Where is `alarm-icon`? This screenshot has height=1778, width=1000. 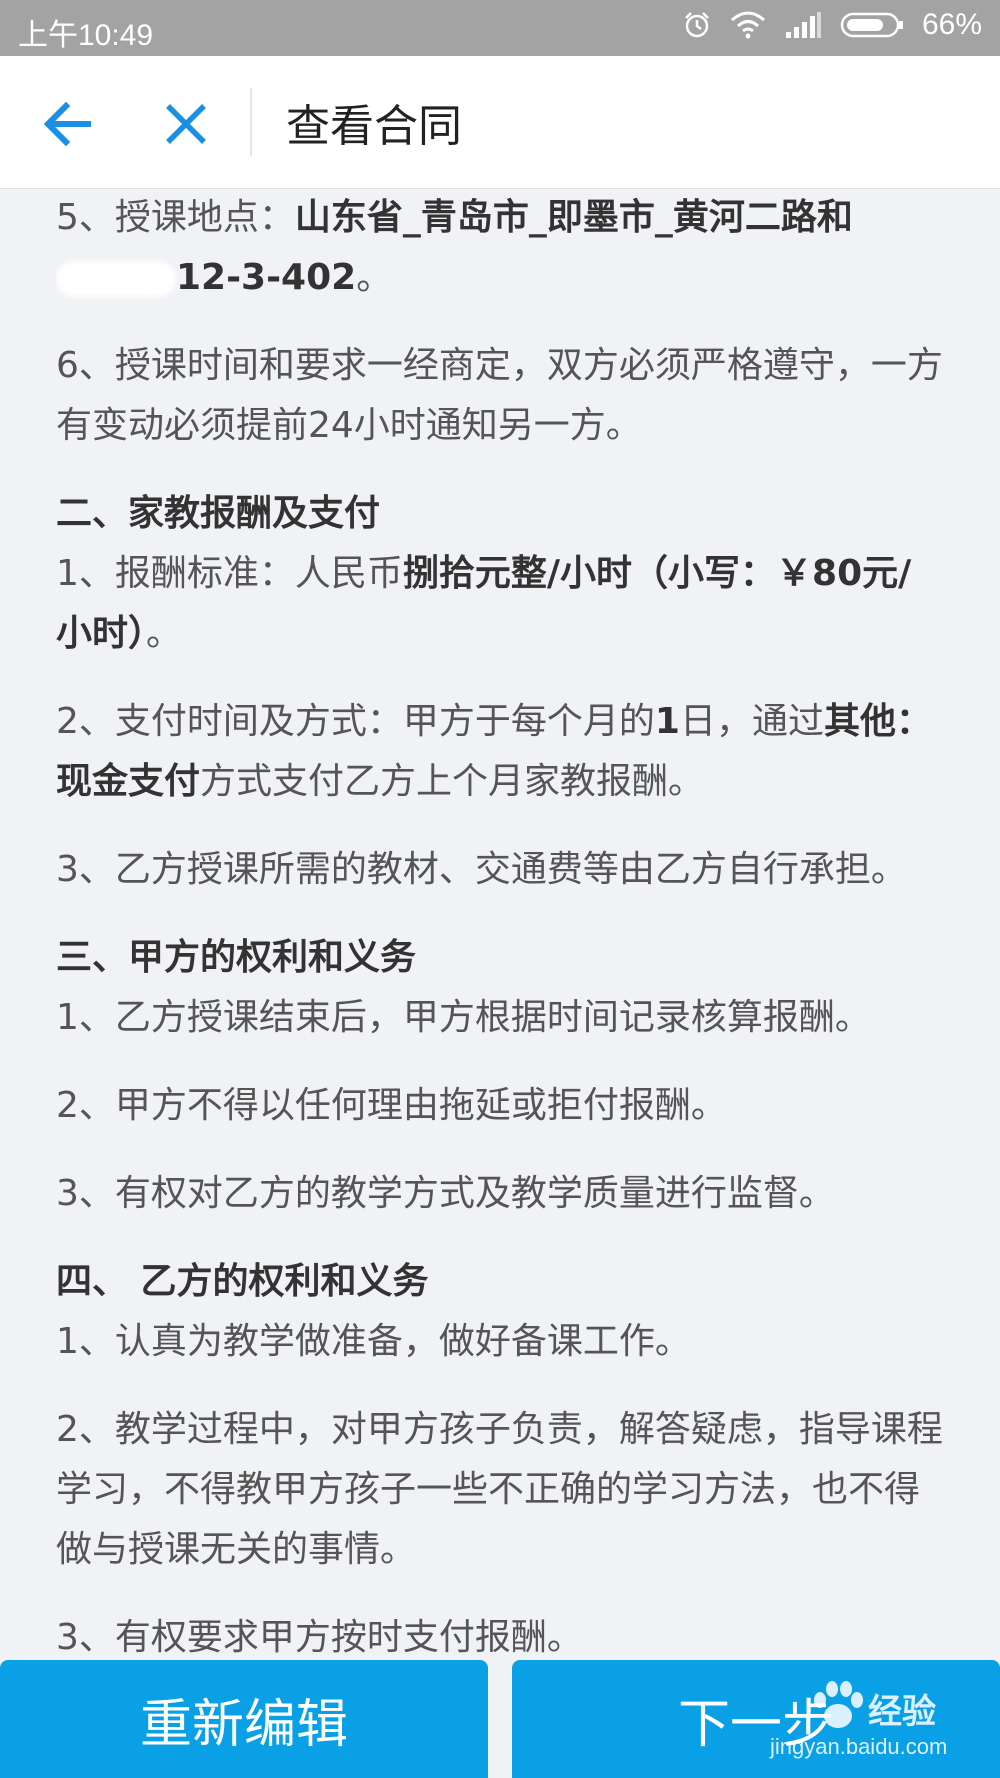
alarm-icon is located at coordinates (697, 25).